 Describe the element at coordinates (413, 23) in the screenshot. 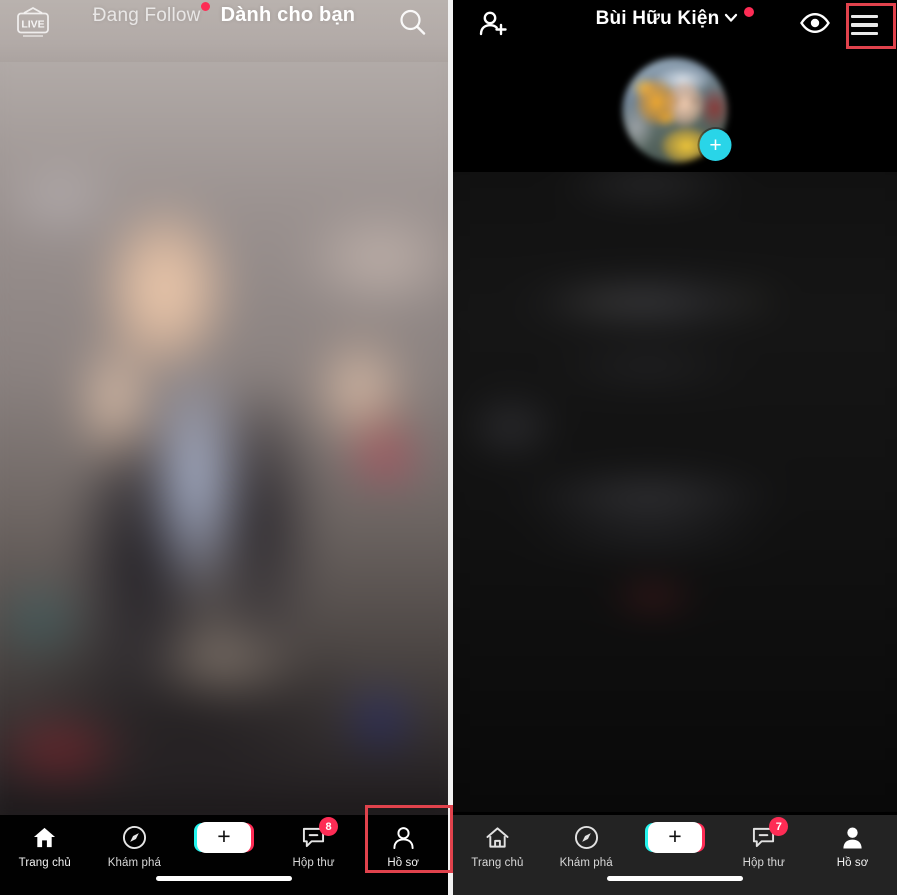

I see `search-icon` at that location.